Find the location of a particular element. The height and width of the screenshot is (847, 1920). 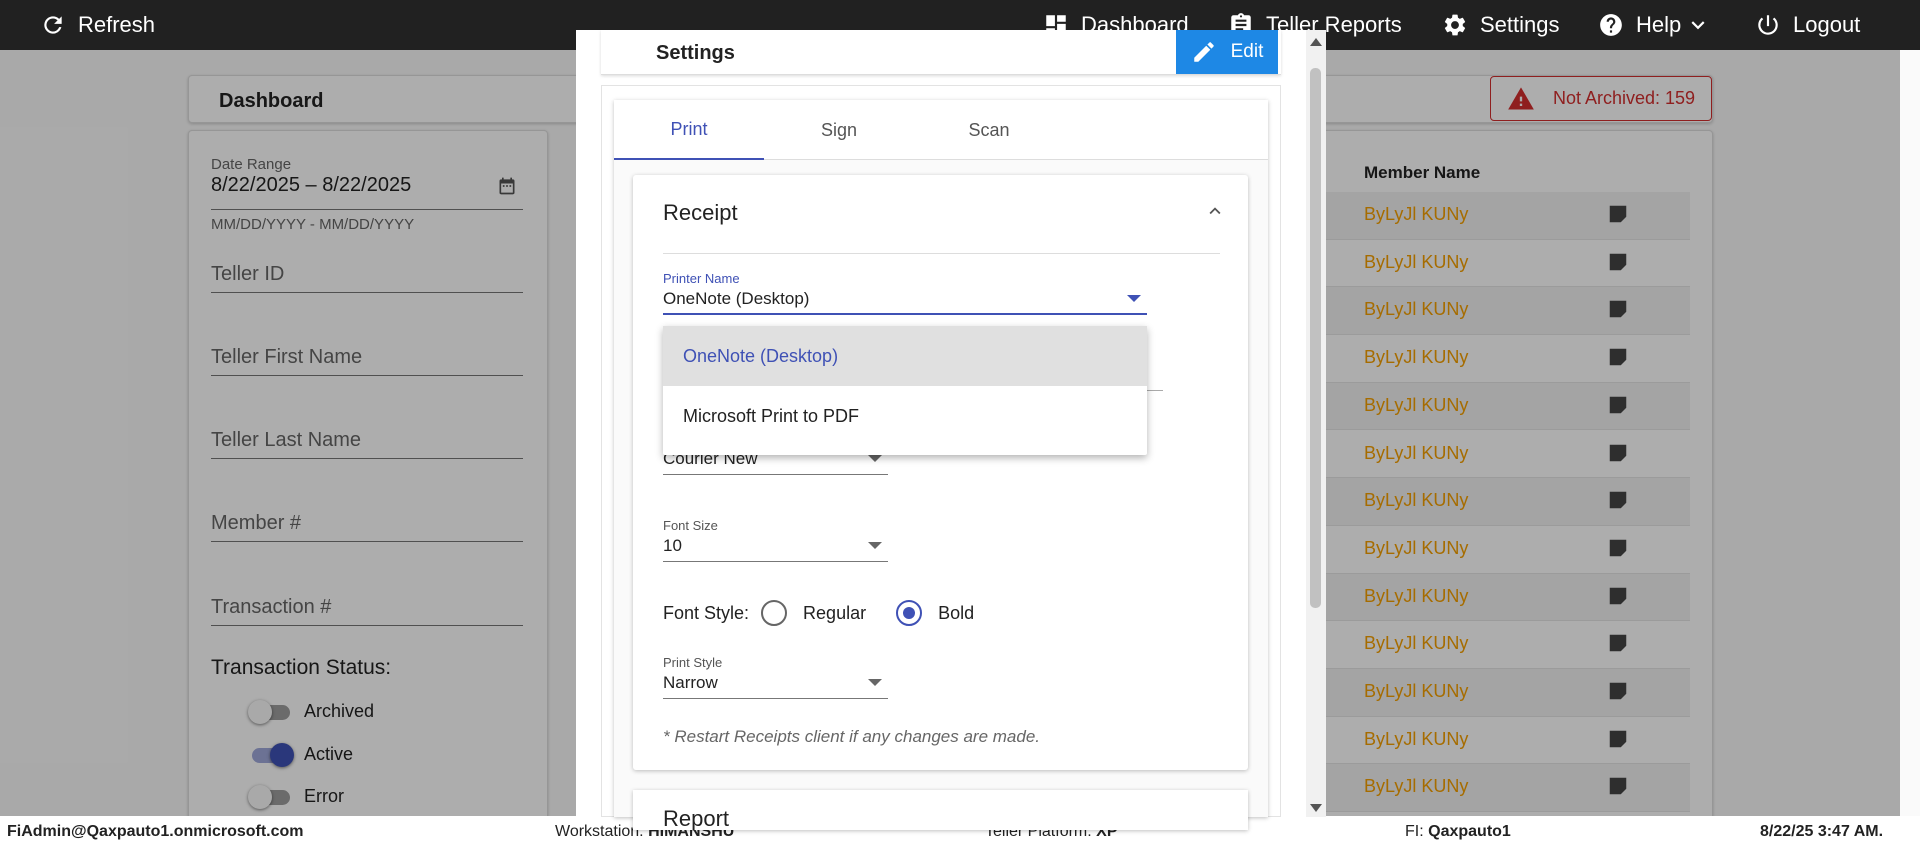

help-icon is located at coordinates (1611, 25).